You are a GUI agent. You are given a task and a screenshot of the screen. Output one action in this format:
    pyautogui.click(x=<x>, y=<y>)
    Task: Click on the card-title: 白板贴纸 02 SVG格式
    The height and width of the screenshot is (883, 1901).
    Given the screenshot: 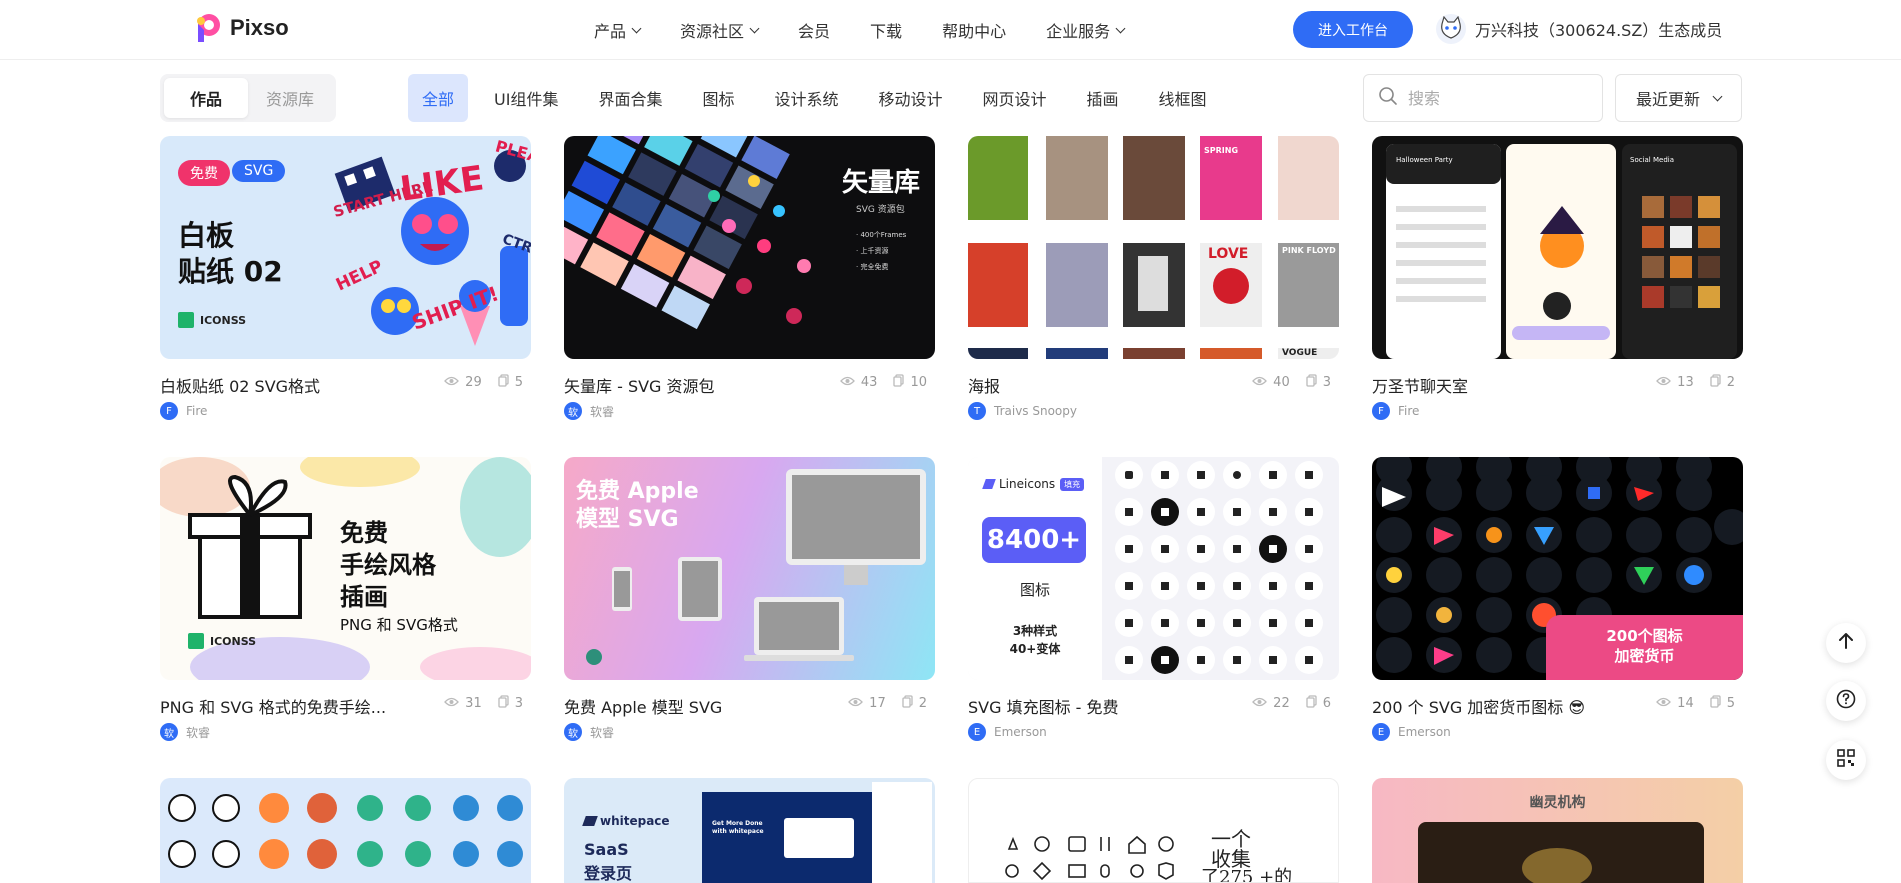 What is the action you would take?
    pyautogui.click(x=240, y=385)
    